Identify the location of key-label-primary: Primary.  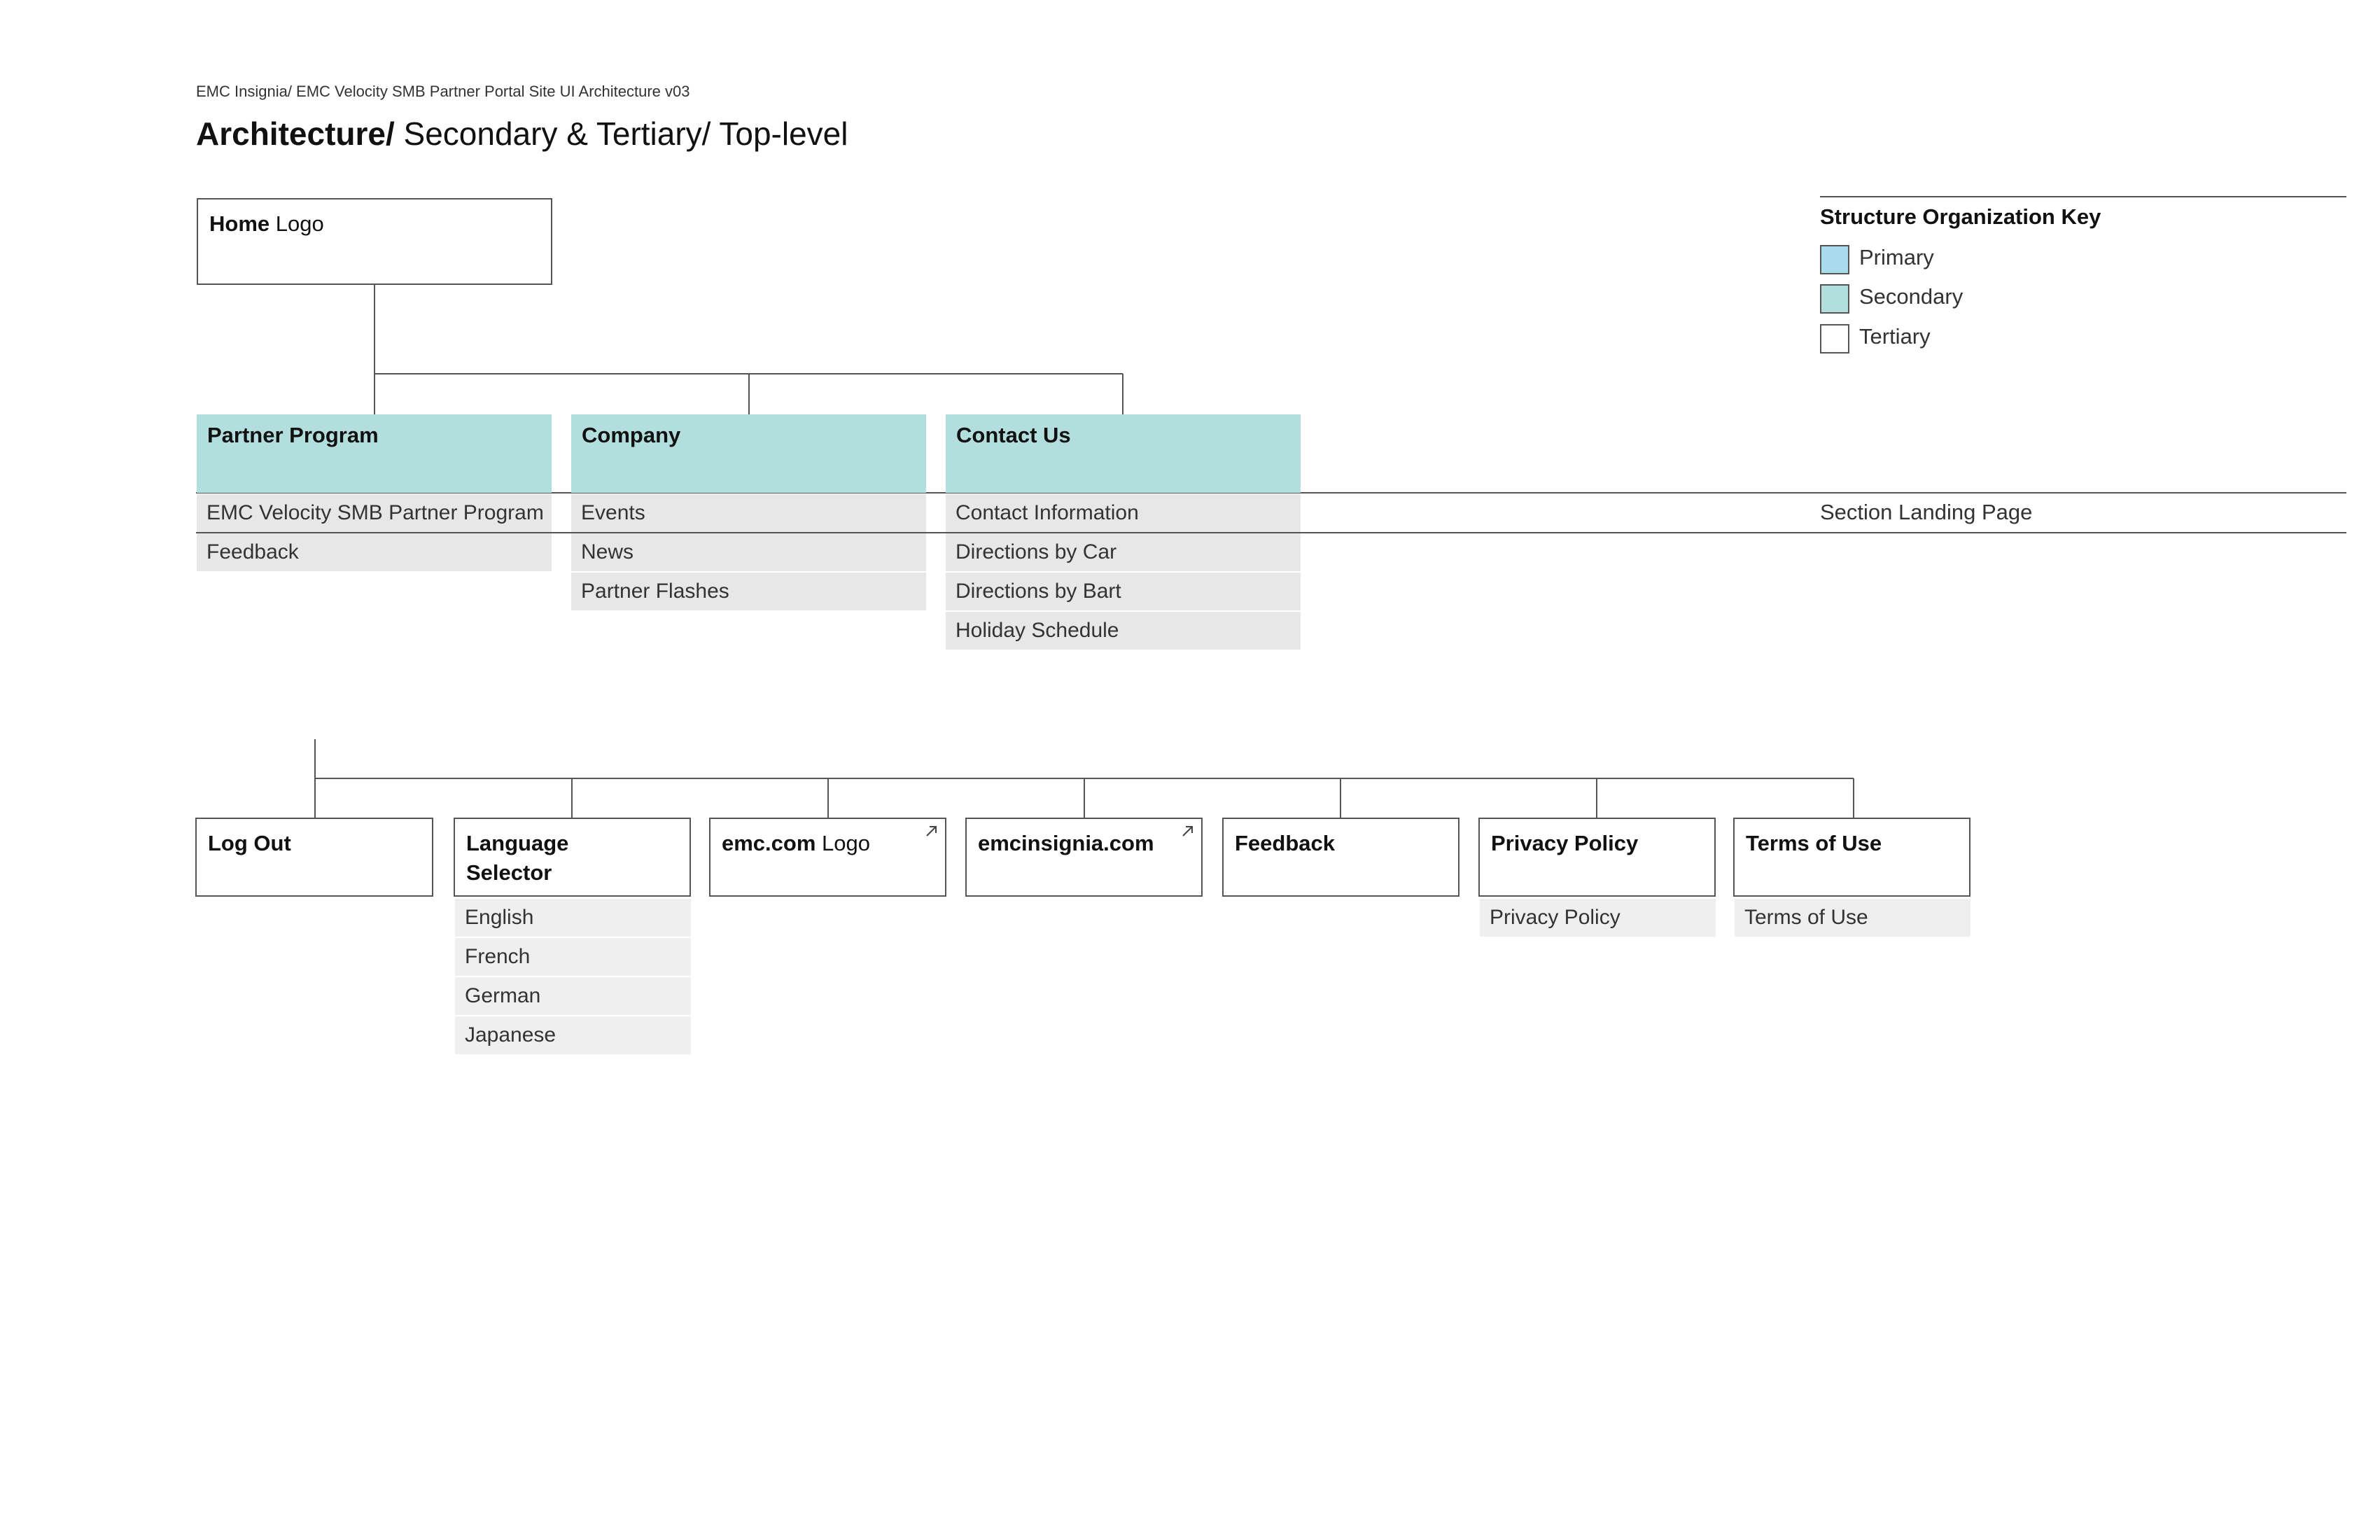
(1896, 257).